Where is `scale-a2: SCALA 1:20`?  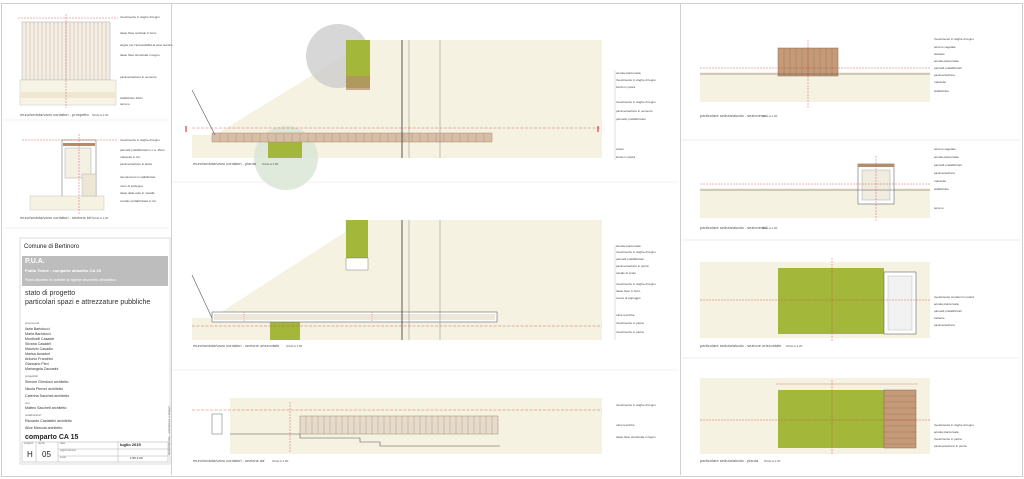
scale-a2: SCALA 1:20 is located at coordinates (100, 218).